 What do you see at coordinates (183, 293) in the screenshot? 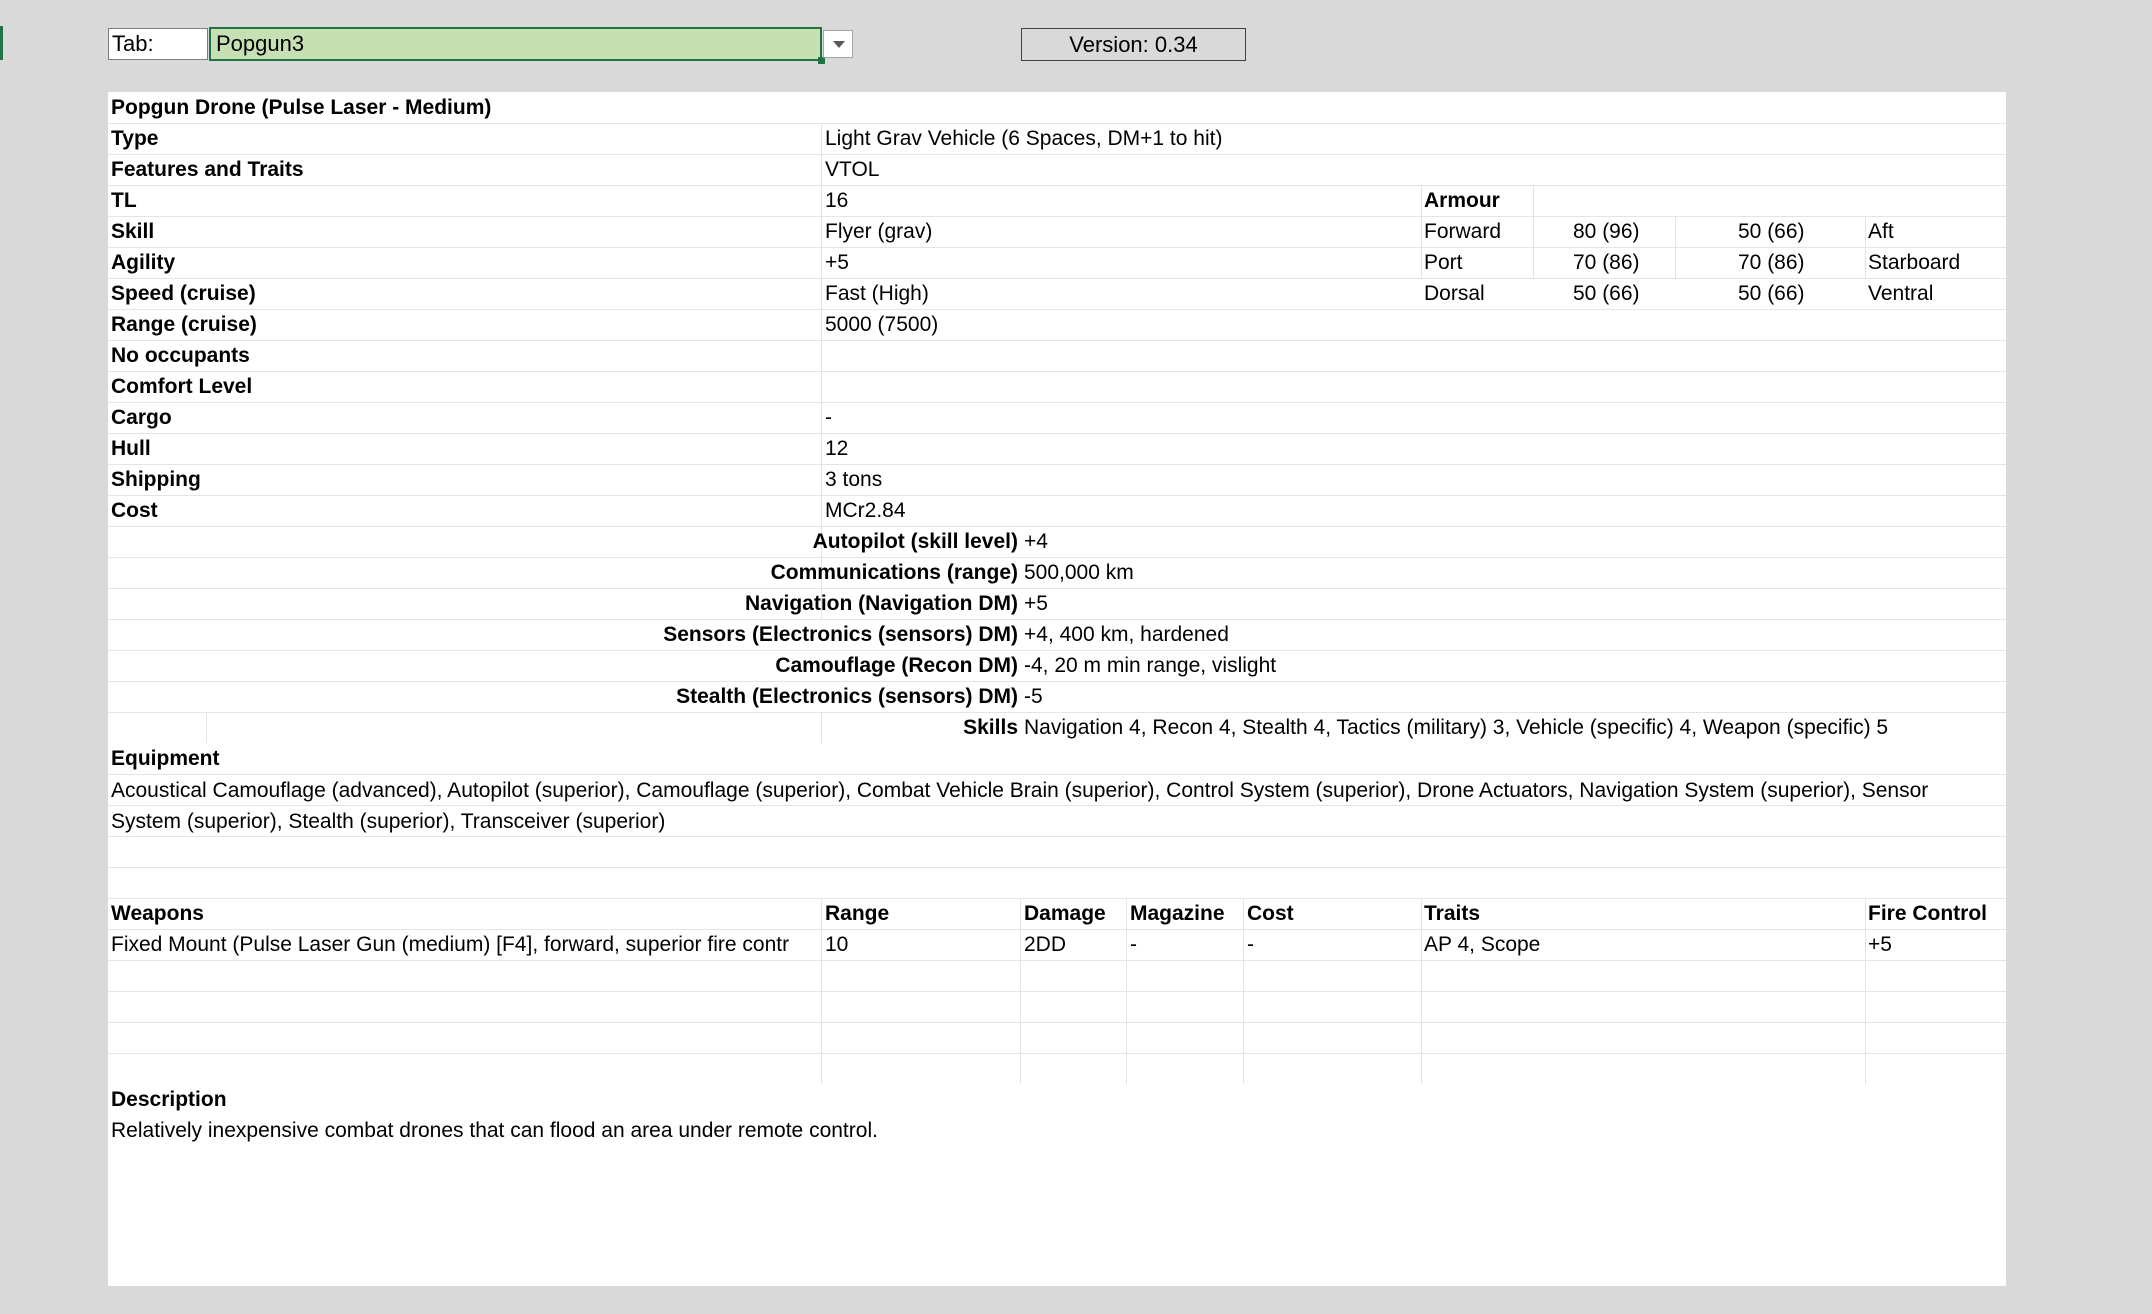
I see `prop-label: Speed (cruise)` at bounding box center [183, 293].